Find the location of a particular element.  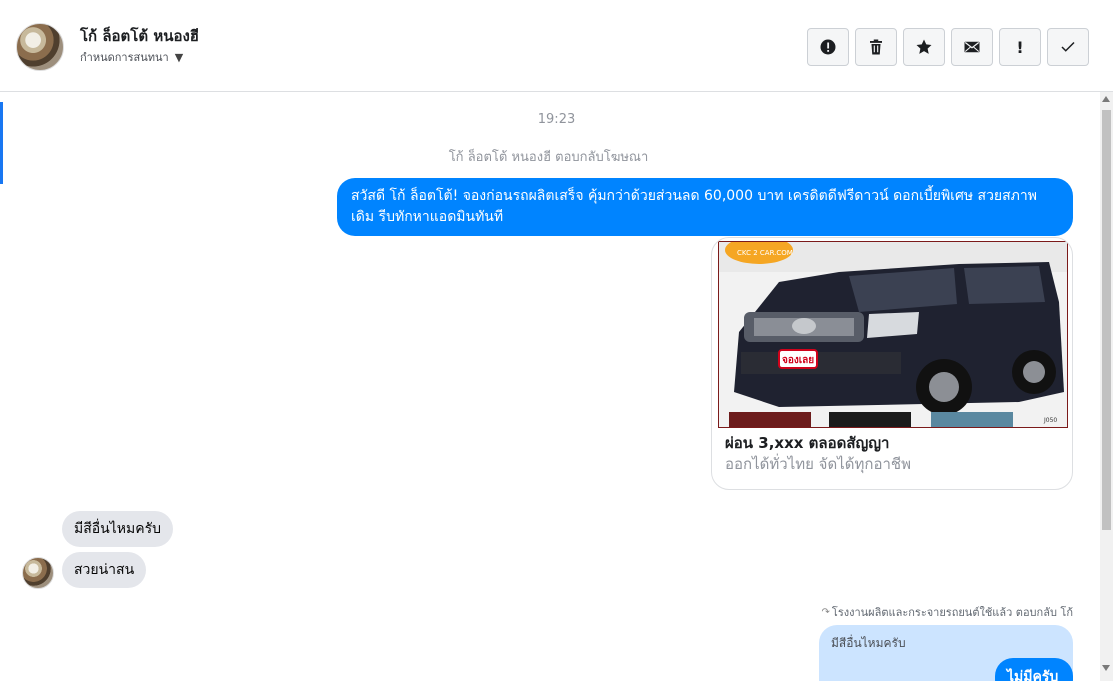

alert-icon is located at coordinates (828, 47).